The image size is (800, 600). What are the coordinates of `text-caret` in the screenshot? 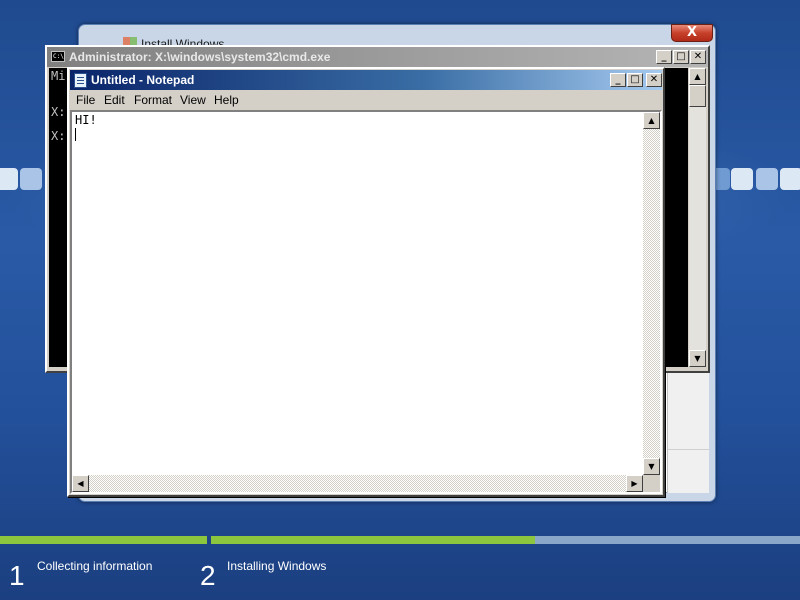 It's located at (75, 134).